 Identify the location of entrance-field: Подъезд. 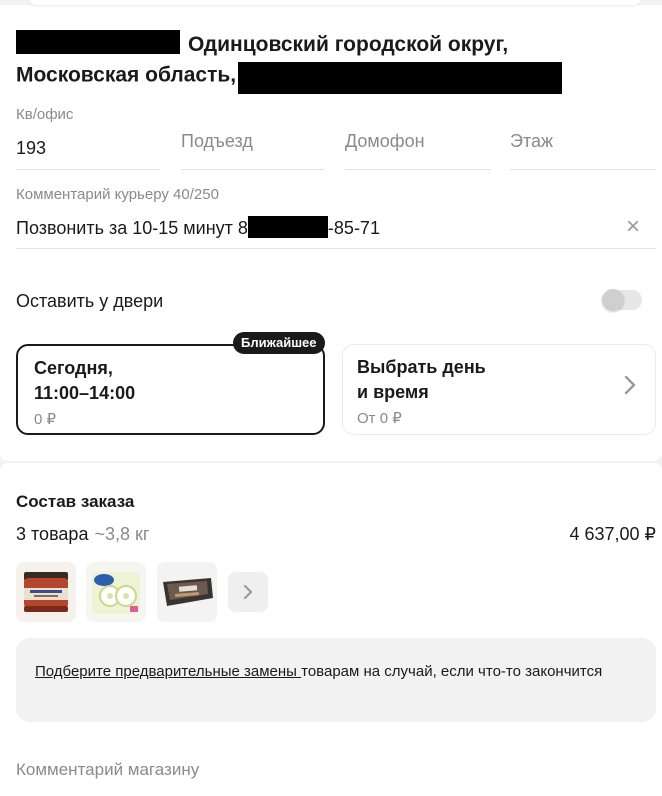
(253, 138).